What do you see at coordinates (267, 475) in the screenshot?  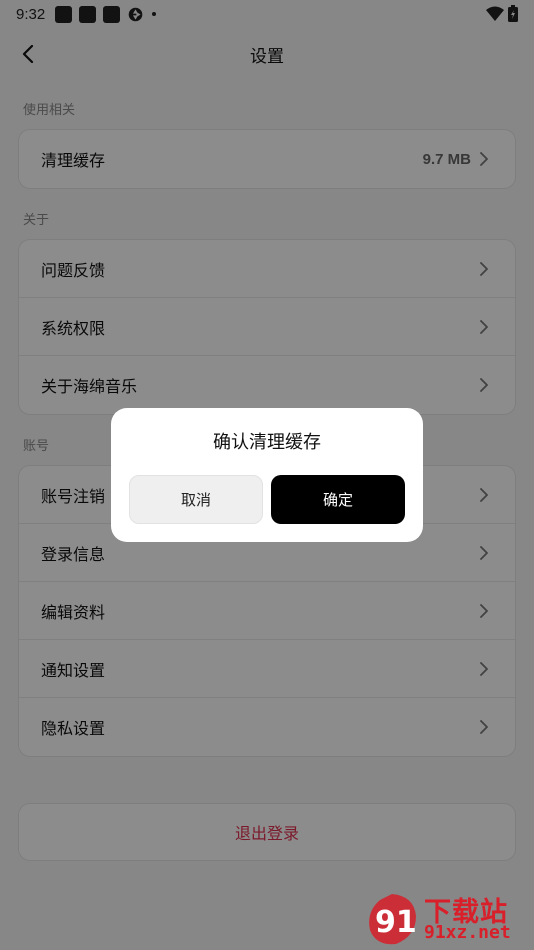 I see `confirm-clear-cache-dialog: 确认清理缓存 取消 确定` at bounding box center [267, 475].